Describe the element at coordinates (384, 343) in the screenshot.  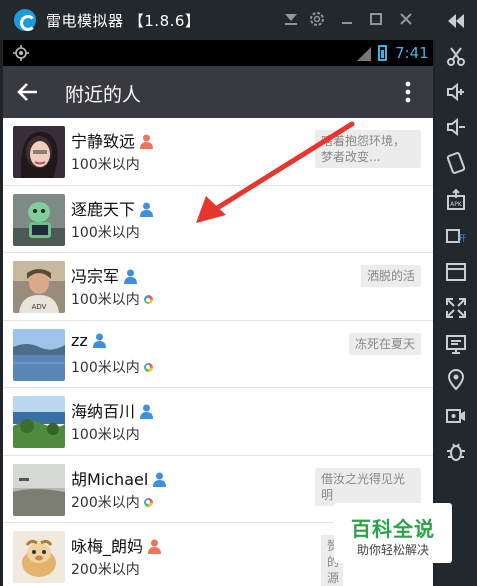
I see `signature-bubble: 冻死在夏天` at that location.